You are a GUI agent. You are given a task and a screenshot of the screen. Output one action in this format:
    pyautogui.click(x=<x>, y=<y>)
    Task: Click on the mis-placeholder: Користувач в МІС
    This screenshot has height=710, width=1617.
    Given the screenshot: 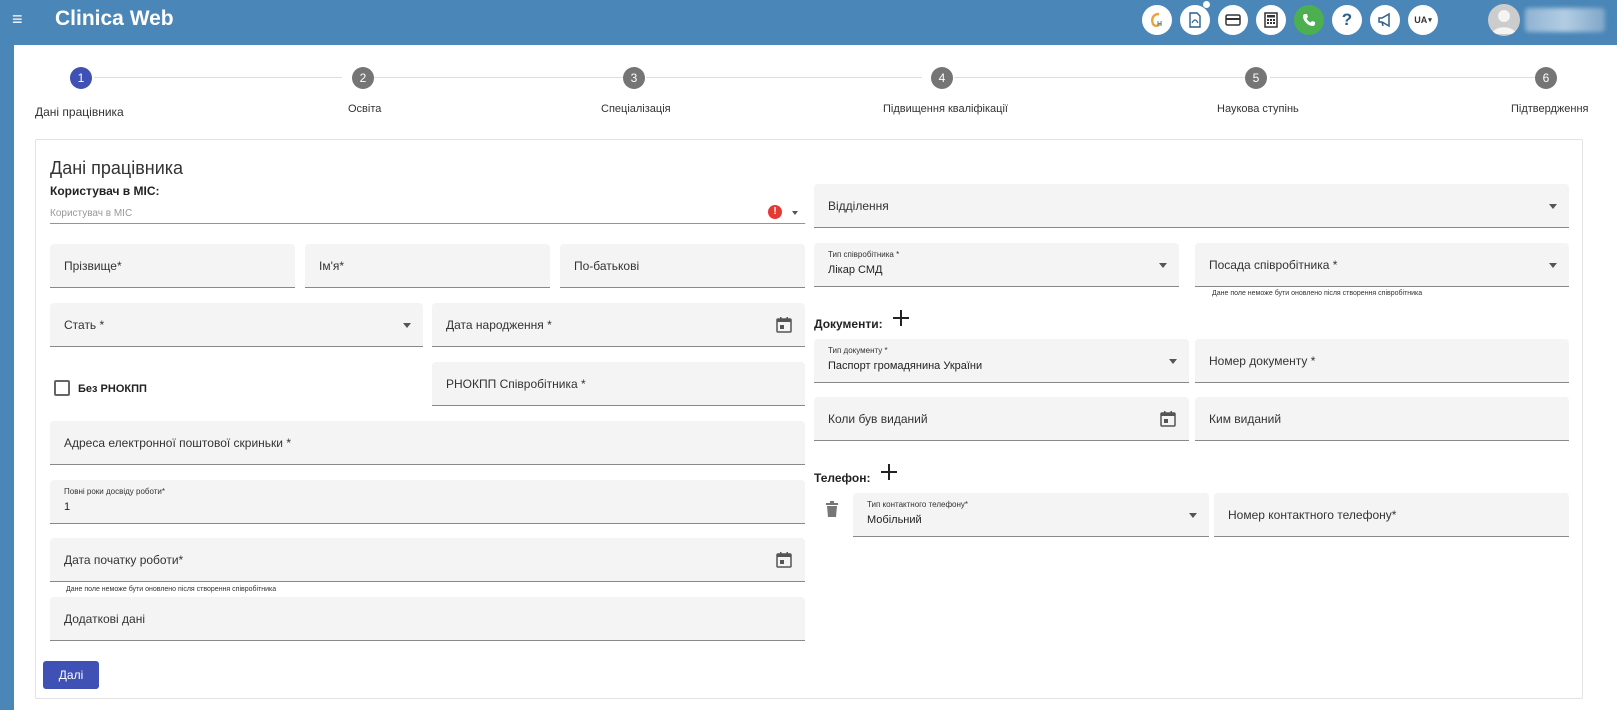 What is the action you would take?
    pyautogui.click(x=91, y=213)
    